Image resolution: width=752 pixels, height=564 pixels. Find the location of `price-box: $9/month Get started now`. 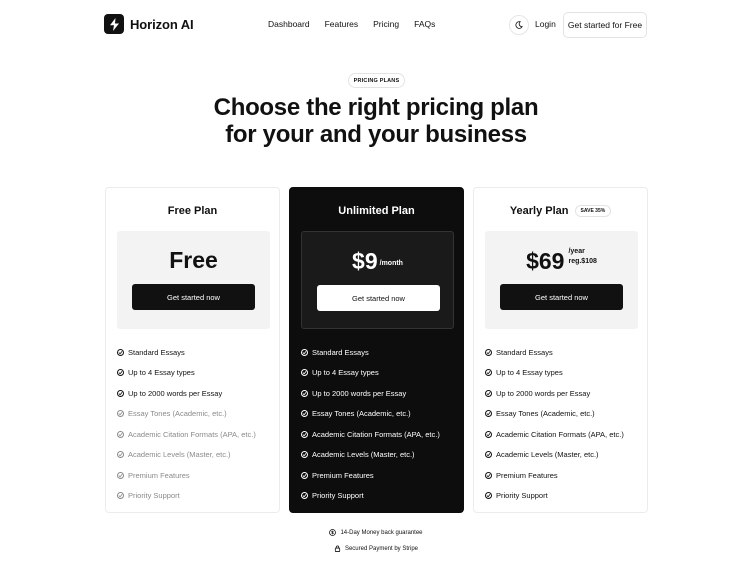

price-box: $9/month Get started now is located at coordinates (377, 280).